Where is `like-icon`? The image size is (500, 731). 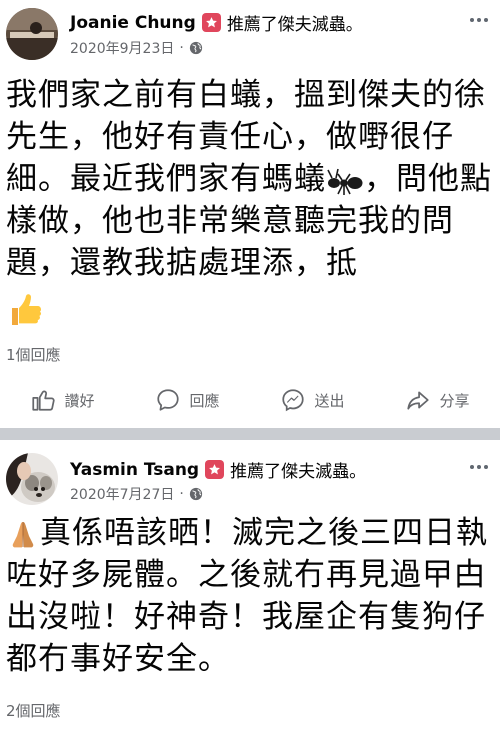
like-icon is located at coordinates (44, 400).